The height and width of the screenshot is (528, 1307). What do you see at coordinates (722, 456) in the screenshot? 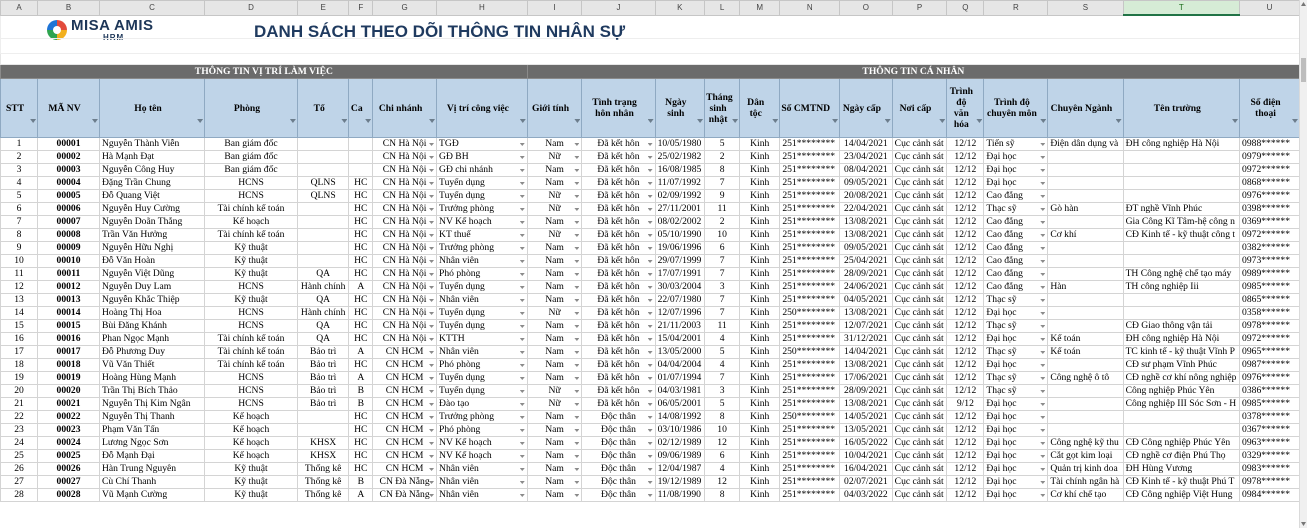
I see `cell-birth-month: 6` at bounding box center [722, 456].